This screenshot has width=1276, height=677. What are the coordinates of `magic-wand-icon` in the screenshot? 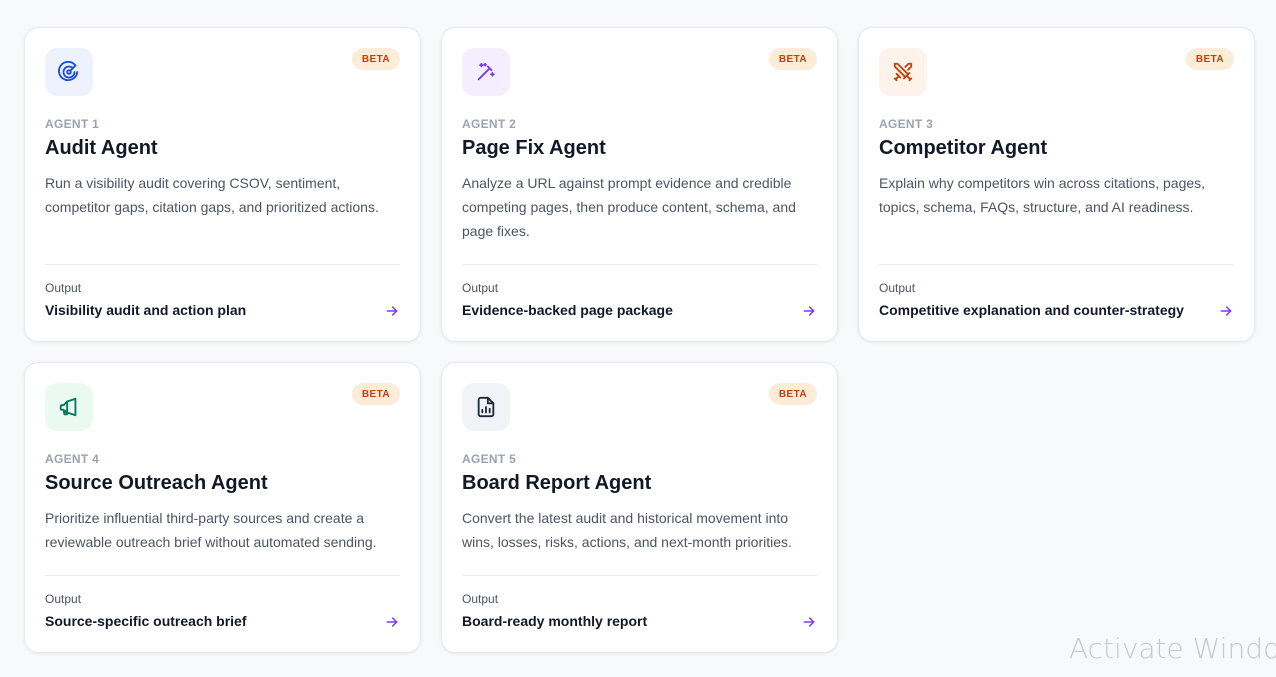 It's located at (486, 71).